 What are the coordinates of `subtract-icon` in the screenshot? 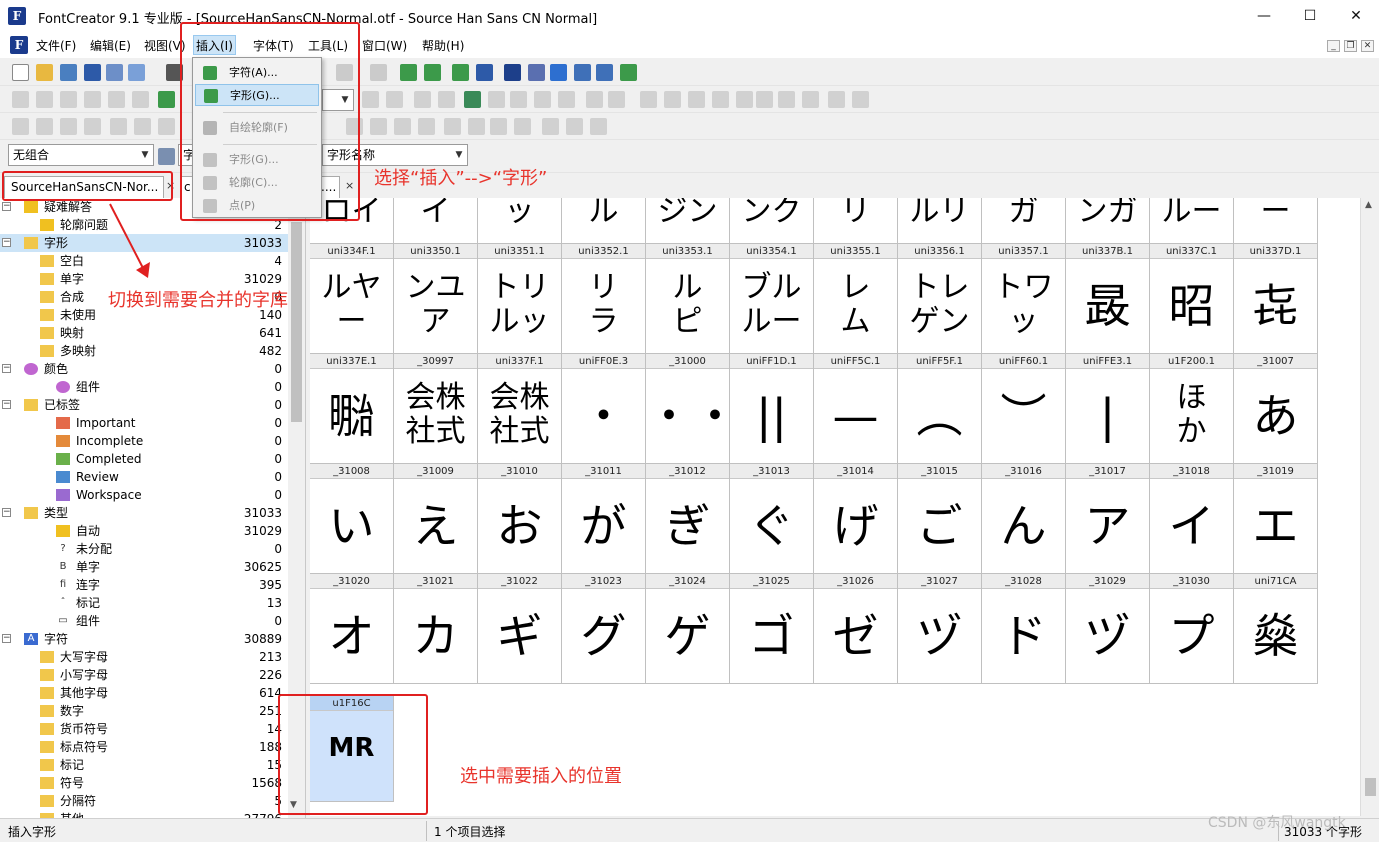 It's located at (92, 126).